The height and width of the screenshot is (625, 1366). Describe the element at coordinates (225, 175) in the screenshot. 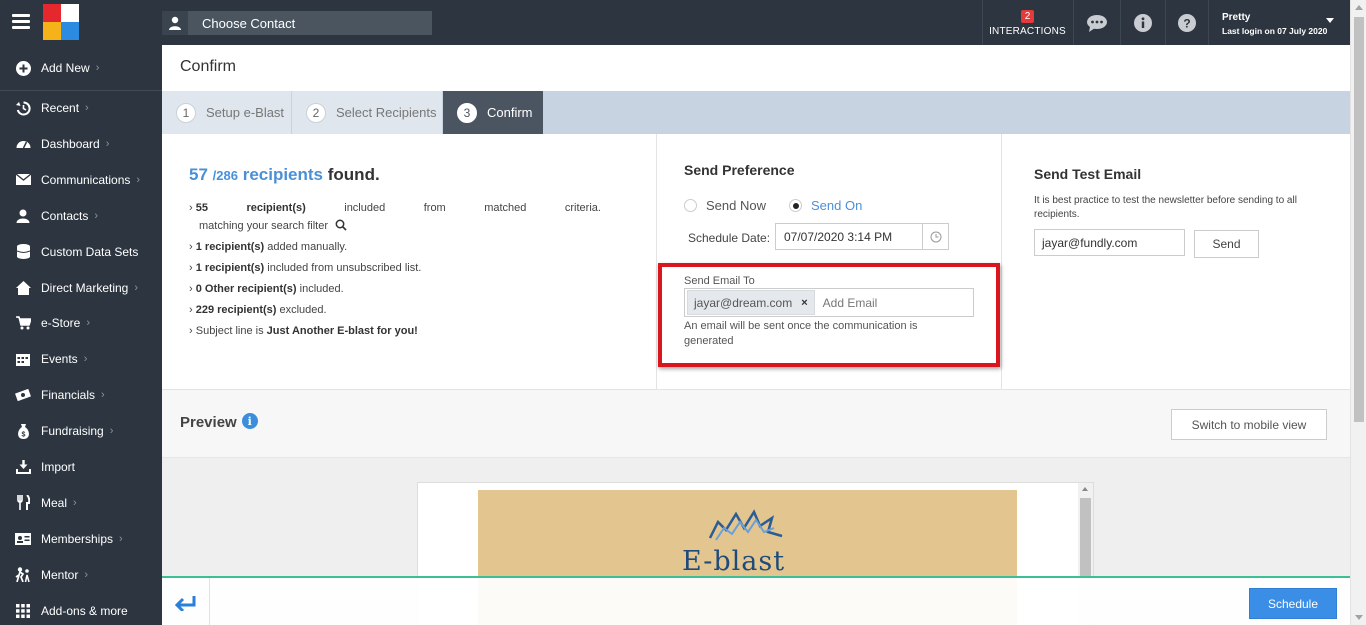

I see `found-total: /286` at that location.